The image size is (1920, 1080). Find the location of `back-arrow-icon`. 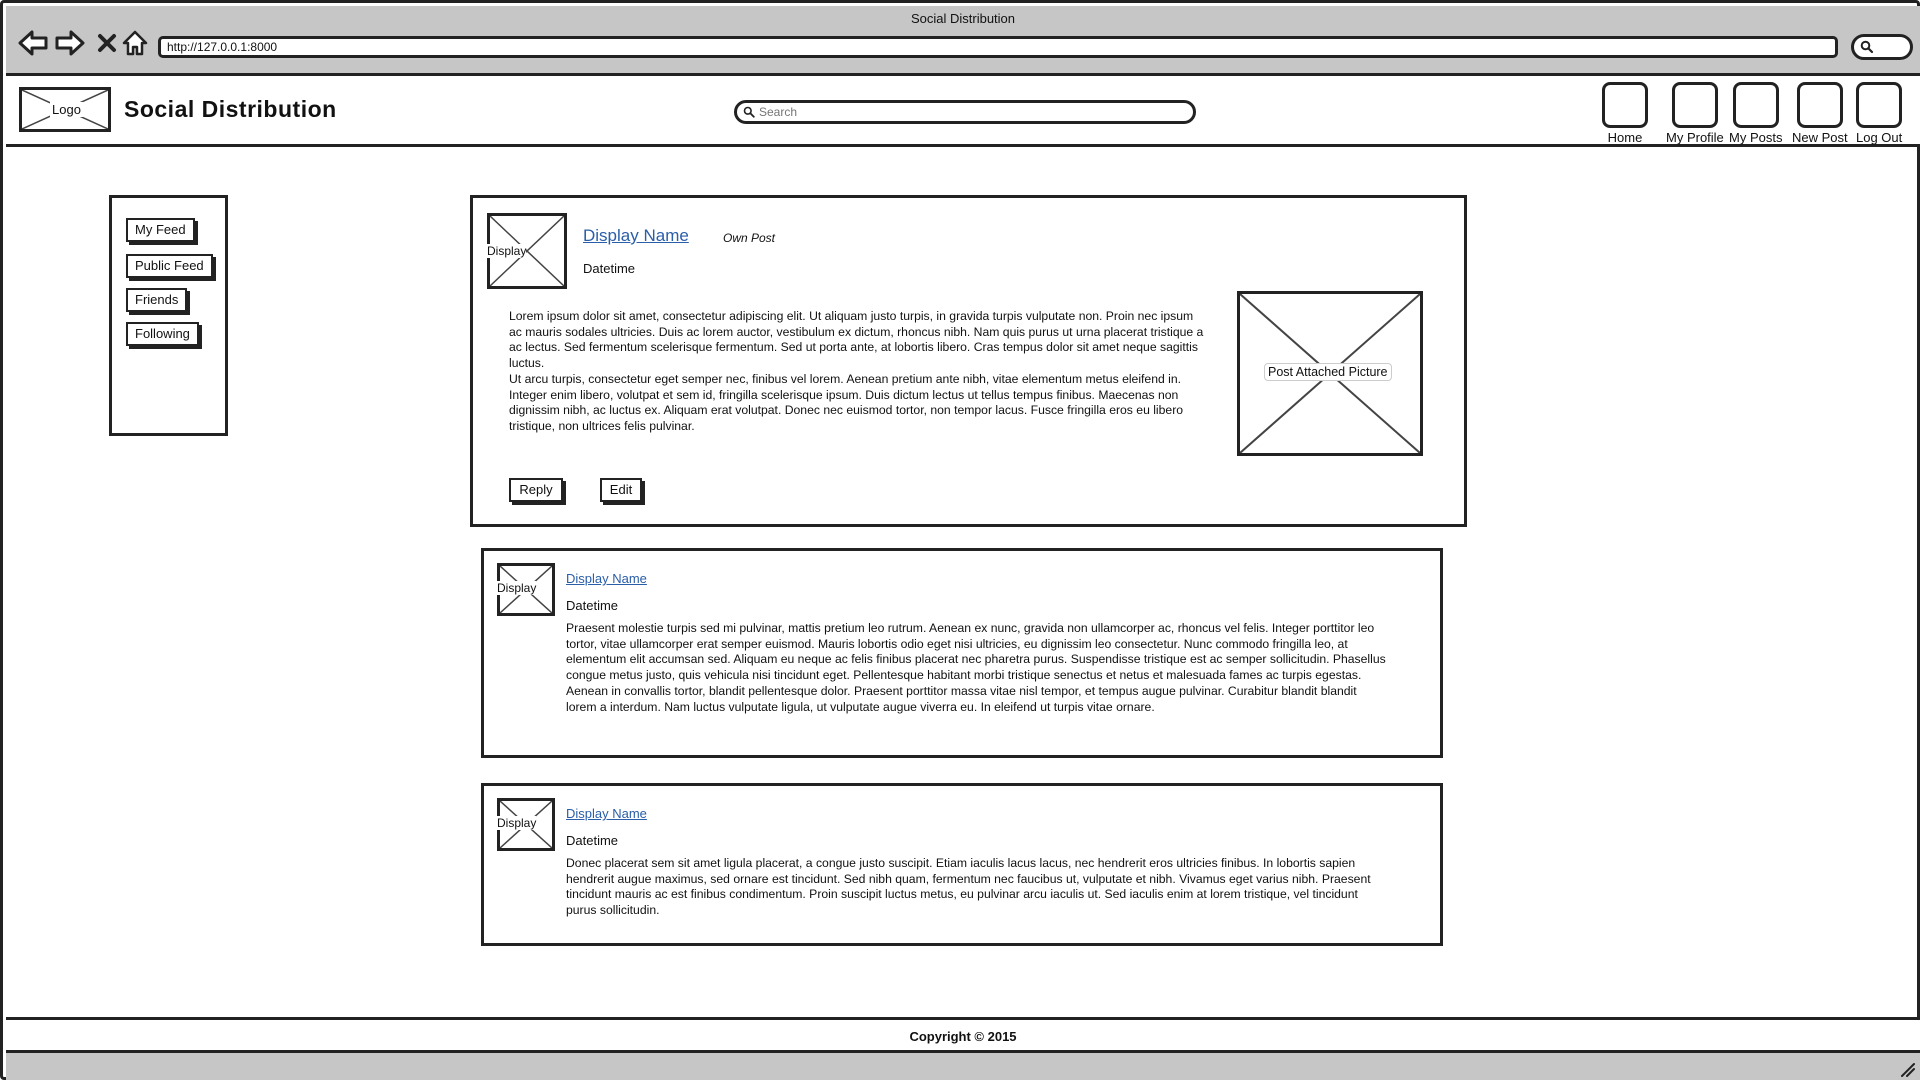

back-arrow-icon is located at coordinates (33, 43).